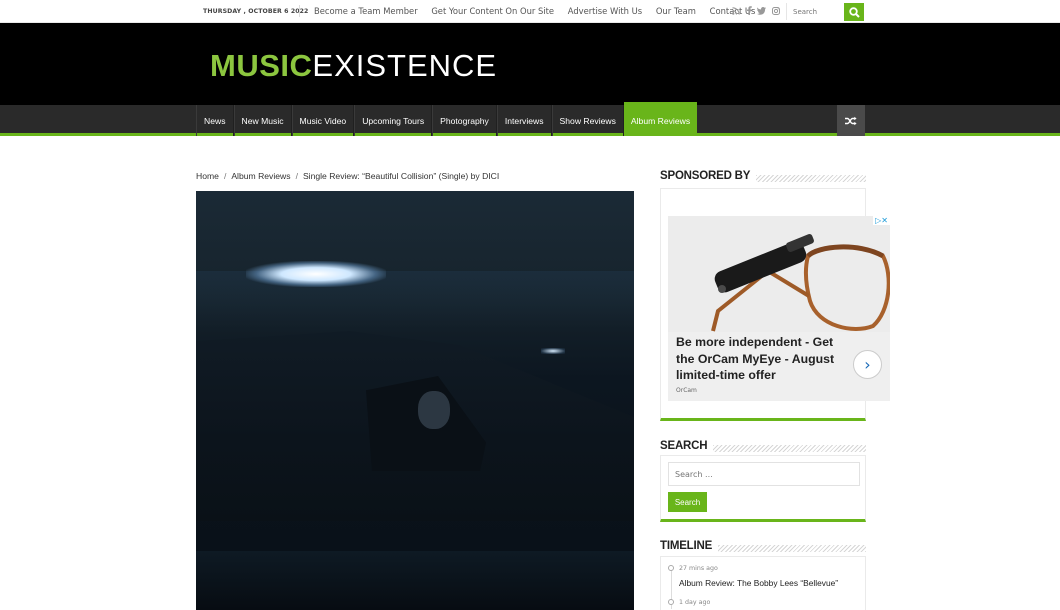 The height and width of the screenshot is (610, 1060). I want to click on sponsored-title-text: SPONSORED BY, so click(708, 176).